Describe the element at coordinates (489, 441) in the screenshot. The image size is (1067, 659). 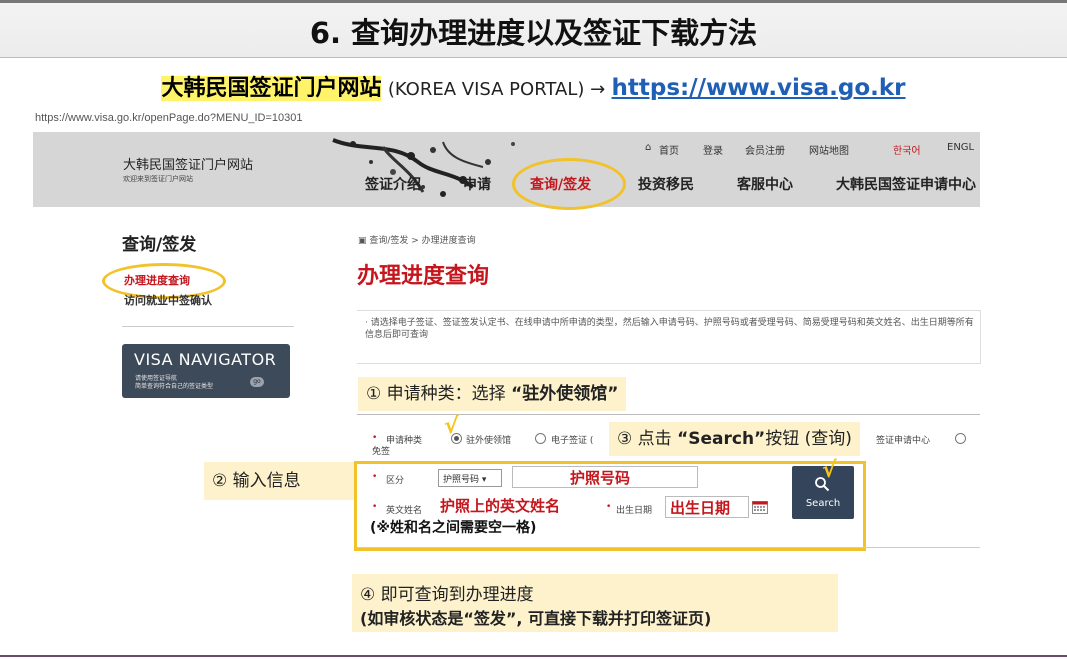
I see `radio-embassy-label: 驻外使领馆` at that location.